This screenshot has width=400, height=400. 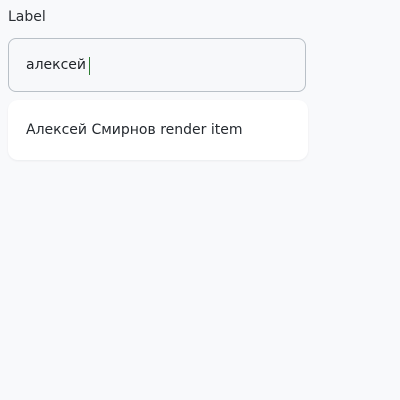 What do you see at coordinates (89, 66) in the screenshot?
I see `text-caret` at bounding box center [89, 66].